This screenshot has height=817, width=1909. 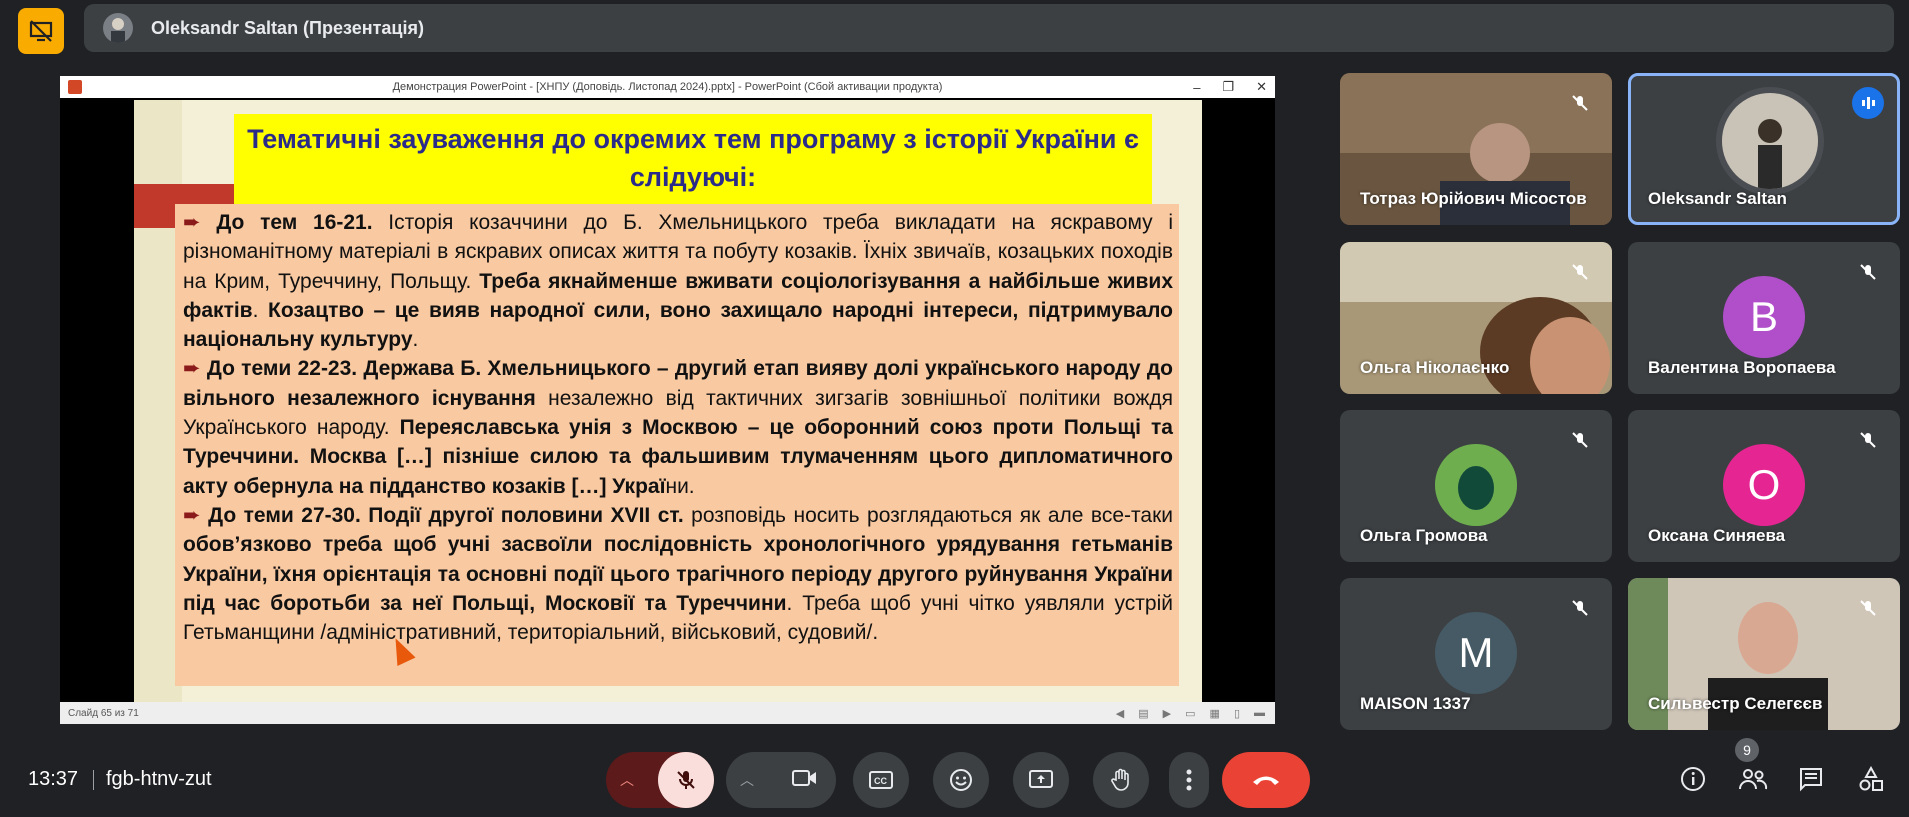 I want to click on meeting-code: fgb-htnv-zut, so click(x=159, y=779).